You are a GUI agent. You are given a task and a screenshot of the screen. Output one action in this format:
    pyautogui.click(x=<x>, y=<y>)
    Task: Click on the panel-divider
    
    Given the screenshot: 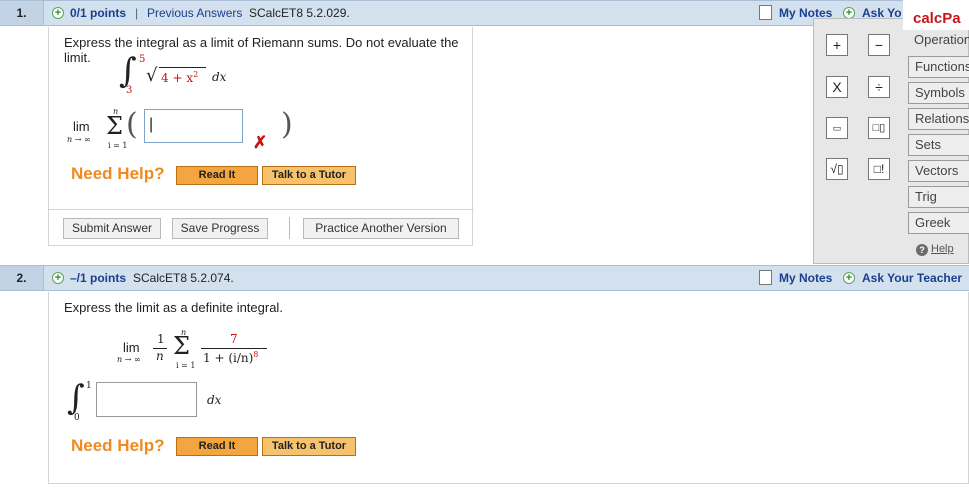 What is the action you would take?
    pyautogui.click(x=261, y=209)
    